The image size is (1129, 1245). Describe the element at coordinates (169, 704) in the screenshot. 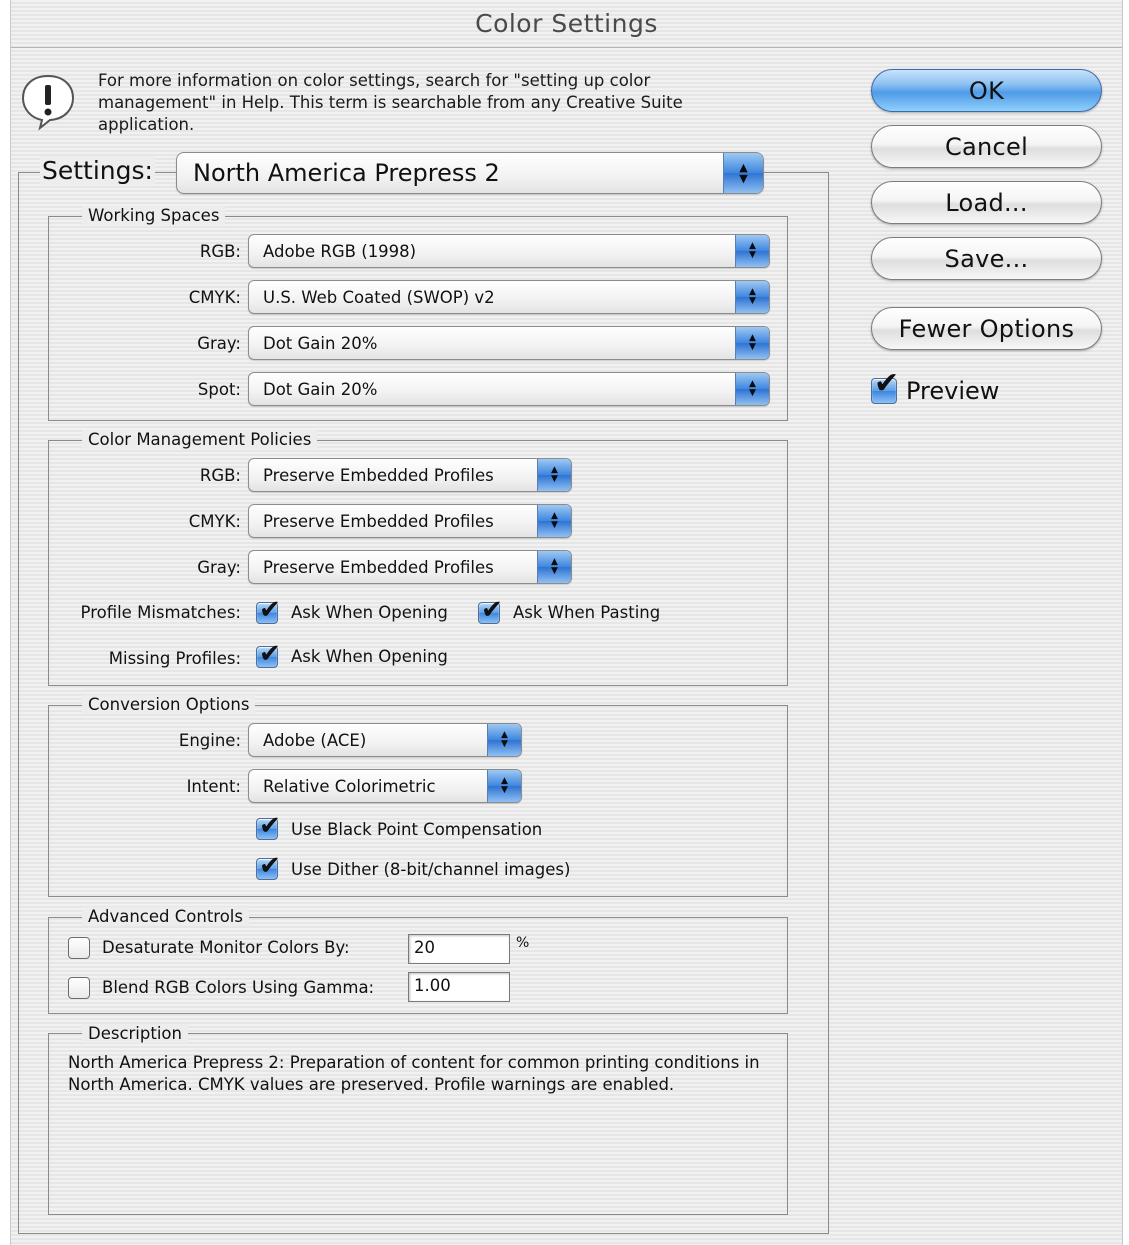

I see `conversion-title: Conversion Options` at that location.